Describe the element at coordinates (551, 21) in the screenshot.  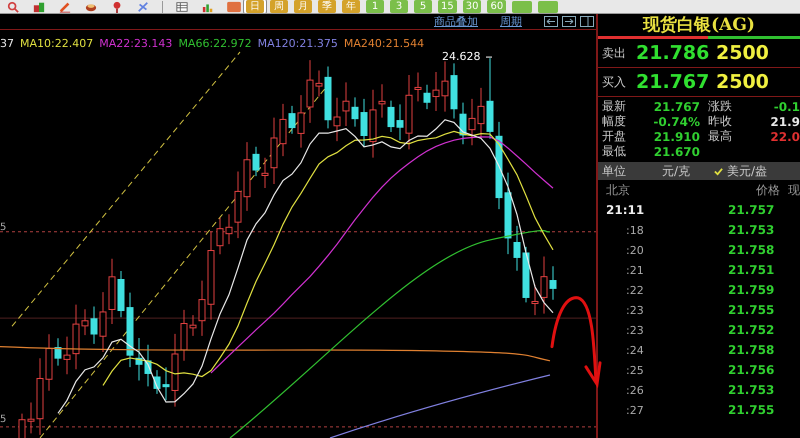
I see `left-arrow-icon` at that location.